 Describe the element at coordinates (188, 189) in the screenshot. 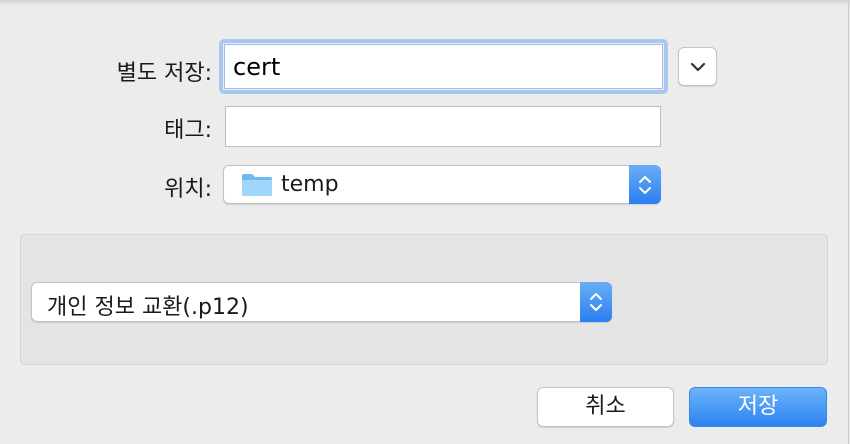

I see `location-label: 위치:` at that location.